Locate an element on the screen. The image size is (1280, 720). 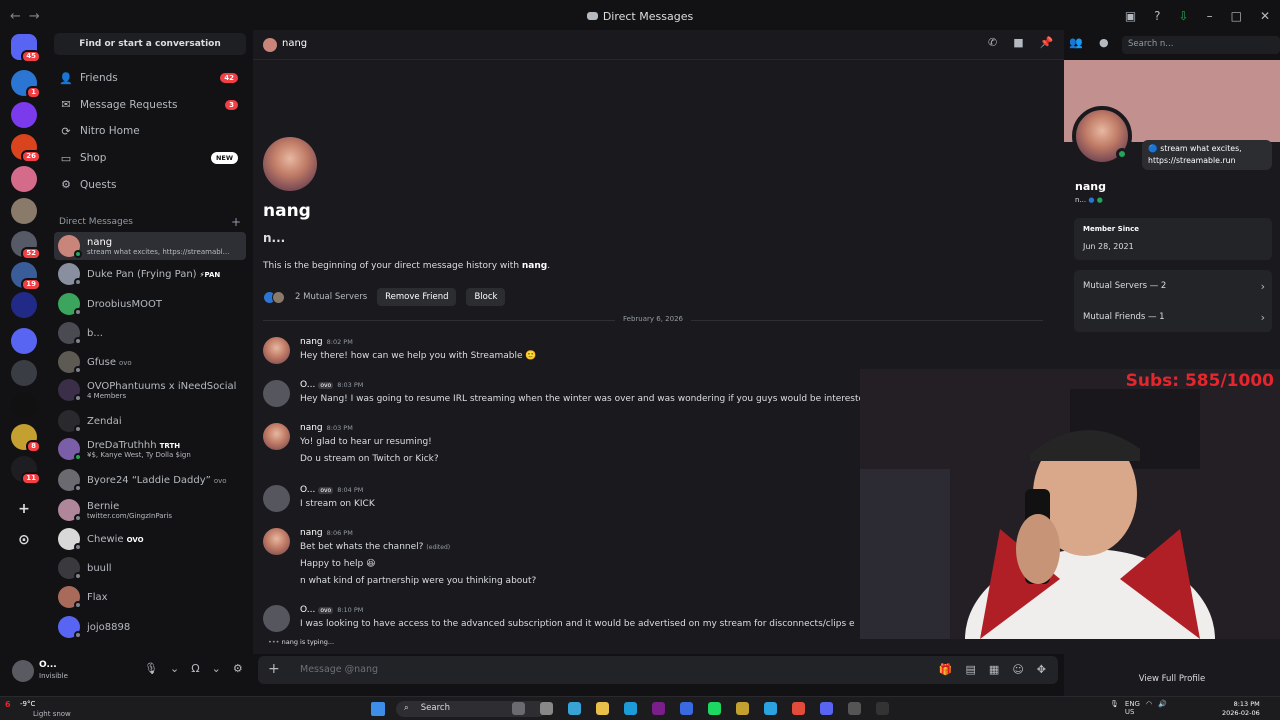
dm-item: Chewie OVO is located at coordinates (150, 539).